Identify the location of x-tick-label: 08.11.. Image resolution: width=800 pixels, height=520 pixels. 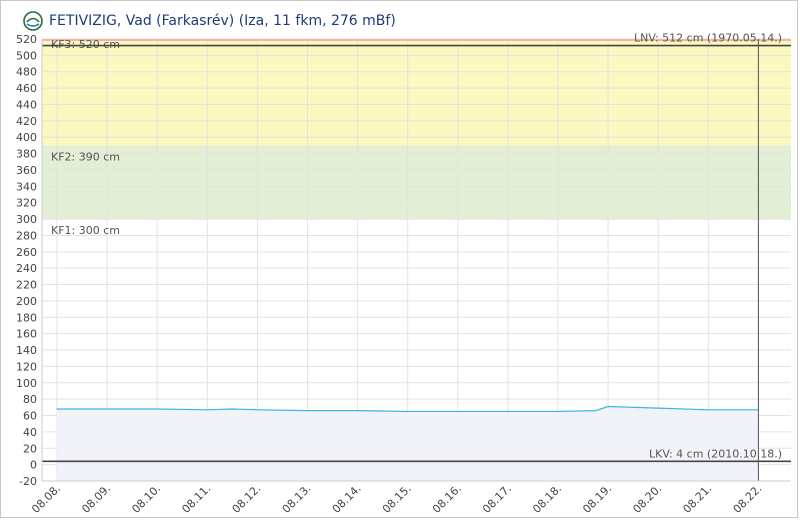
(196, 499).